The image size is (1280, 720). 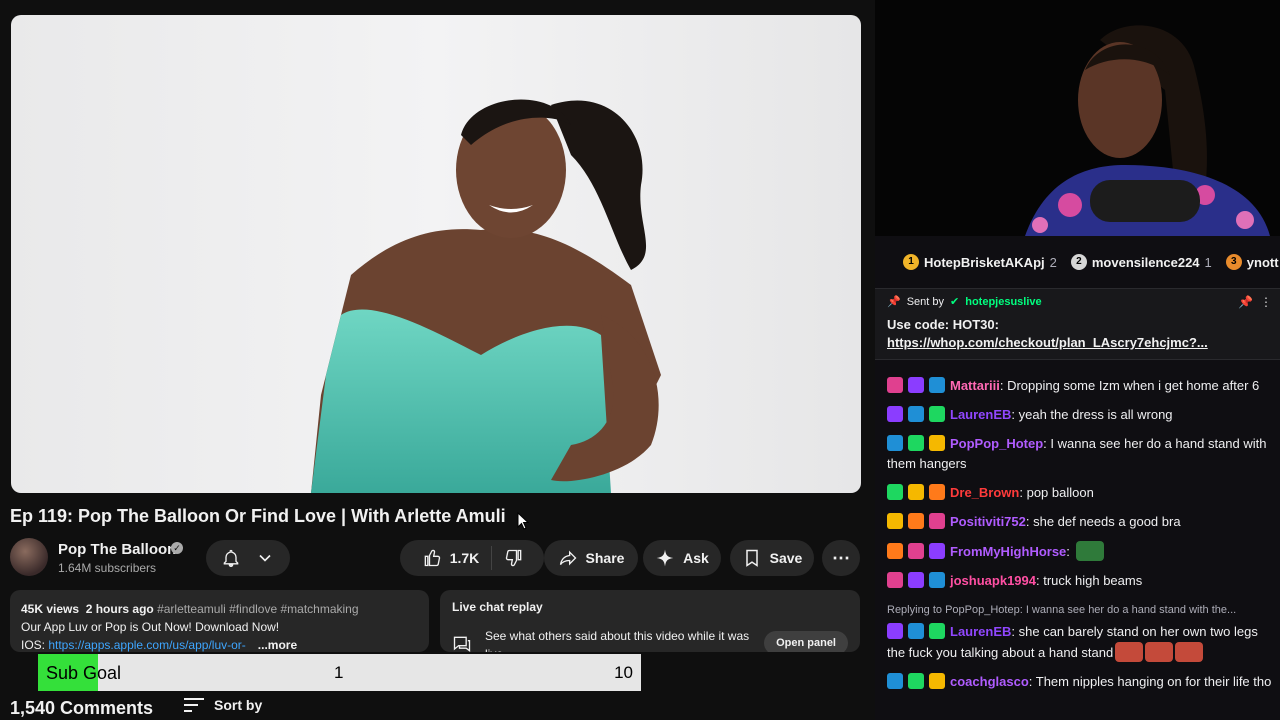 I want to click on pinned-tools: 📌 ⋮, so click(x=1255, y=302).